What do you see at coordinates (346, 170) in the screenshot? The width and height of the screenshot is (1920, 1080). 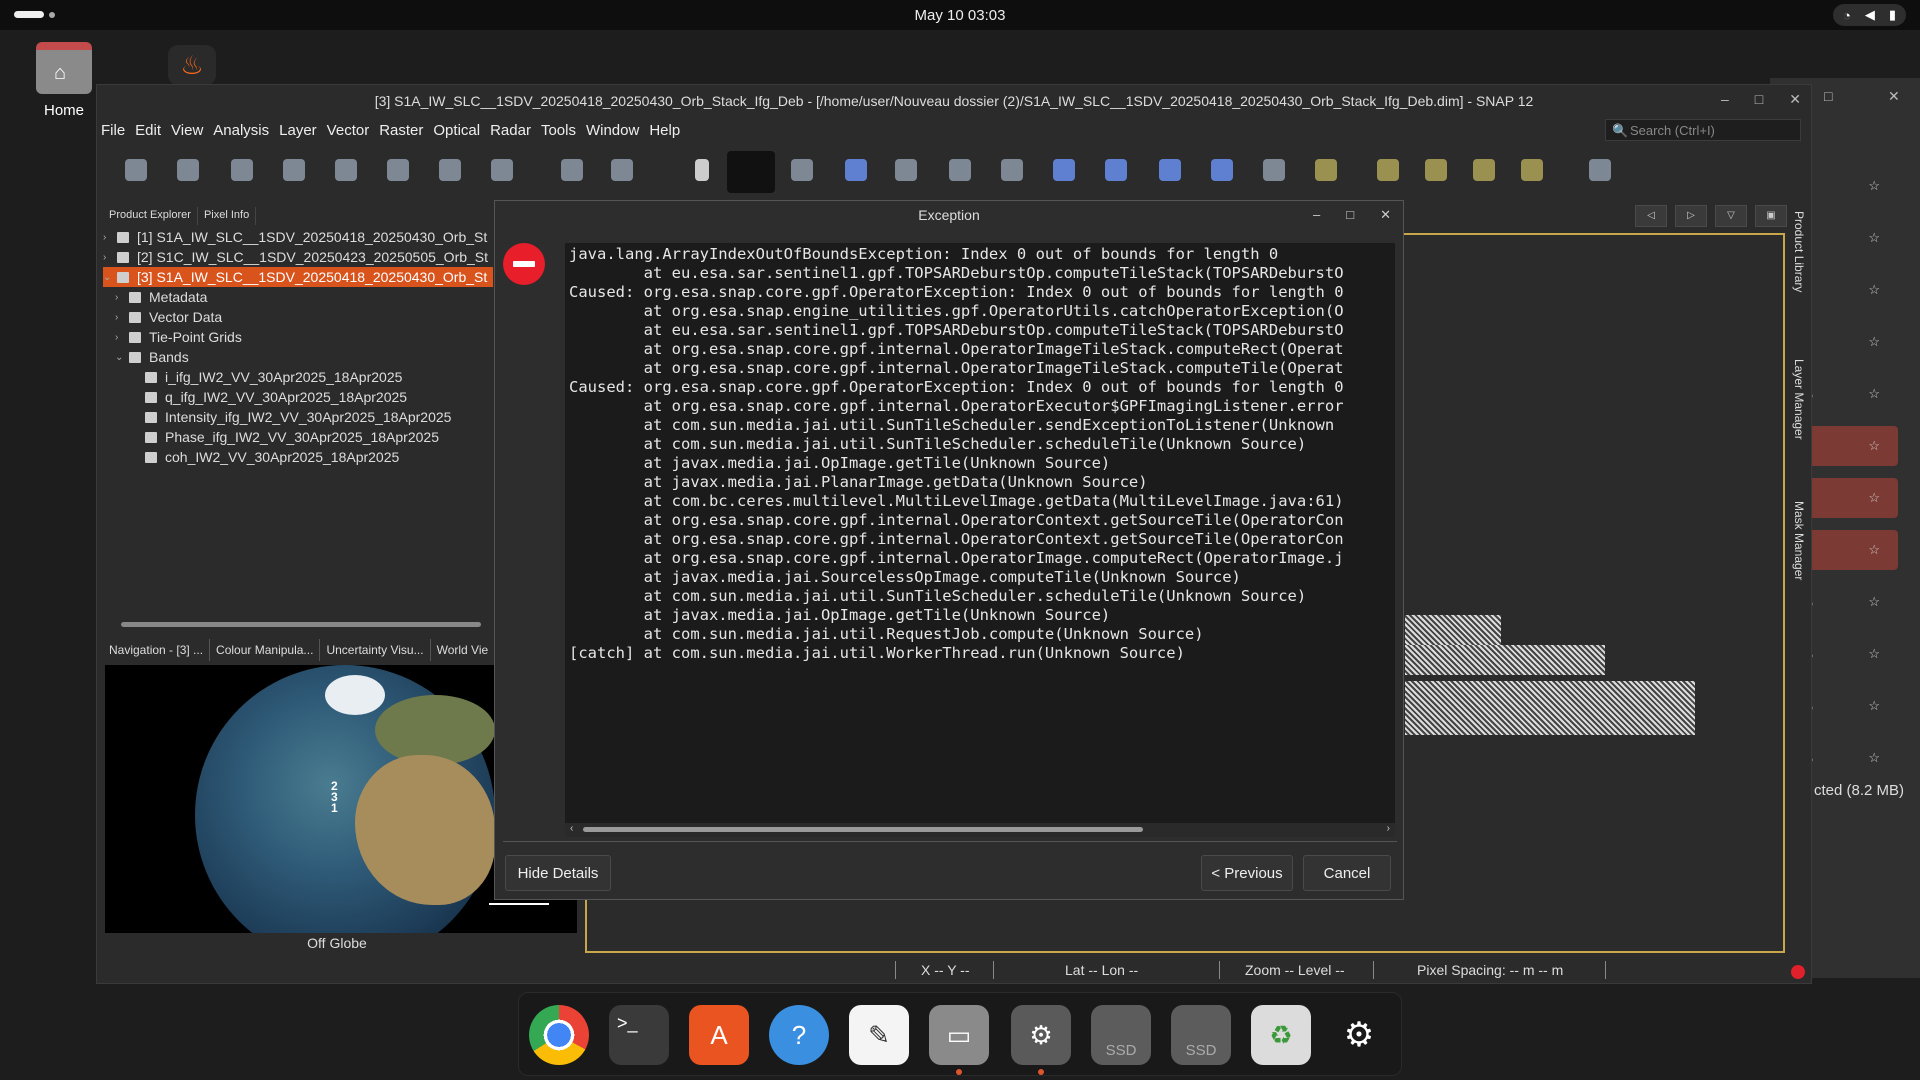 I see `grid-icon` at bounding box center [346, 170].